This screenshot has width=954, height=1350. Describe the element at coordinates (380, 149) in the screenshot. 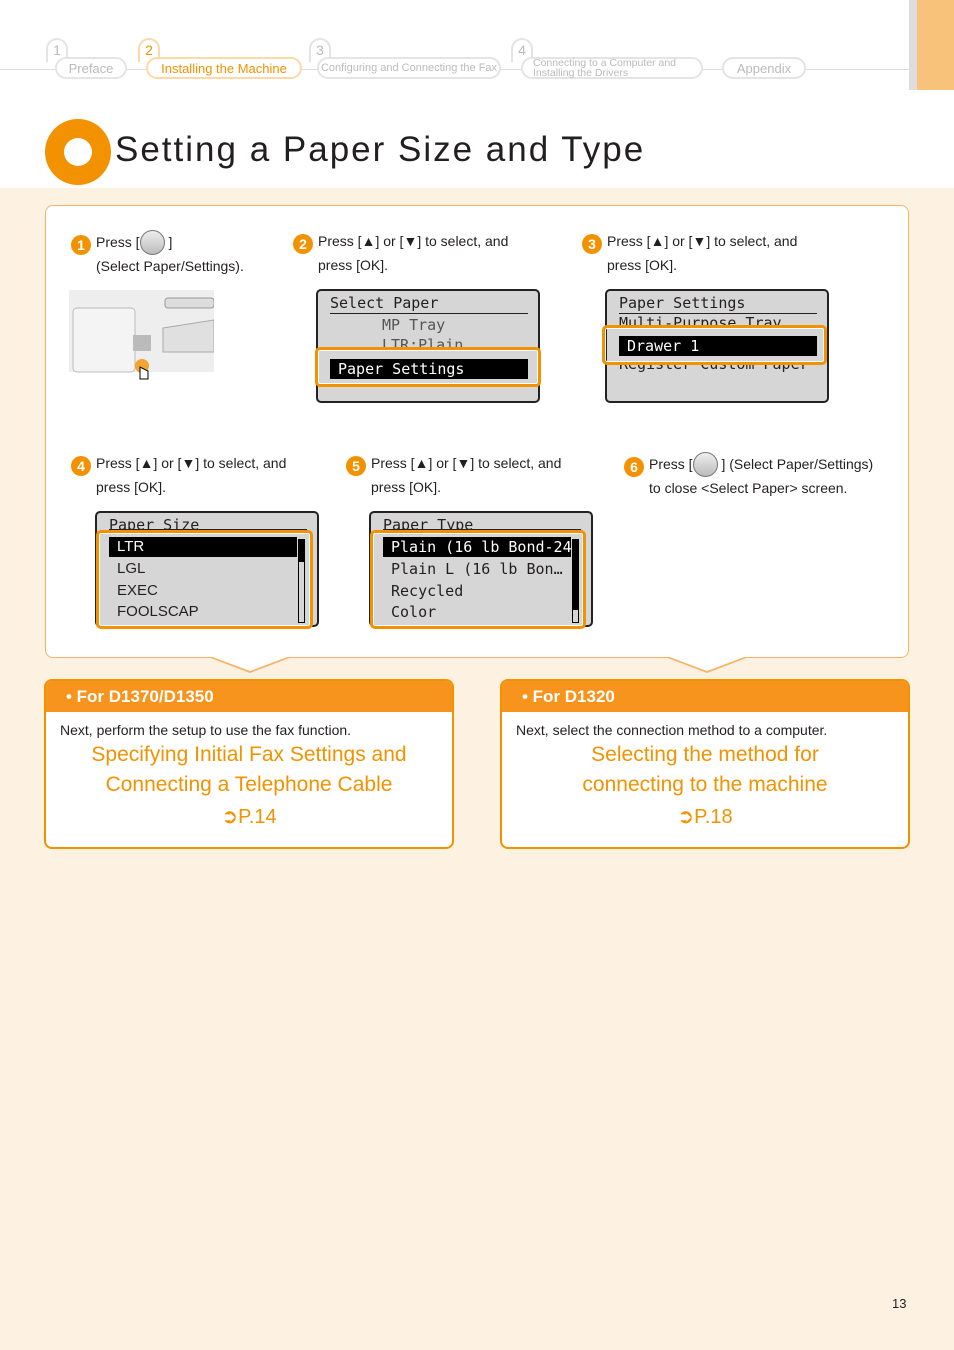

I see `page-title: Setting a Paper Size and Type` at that location.